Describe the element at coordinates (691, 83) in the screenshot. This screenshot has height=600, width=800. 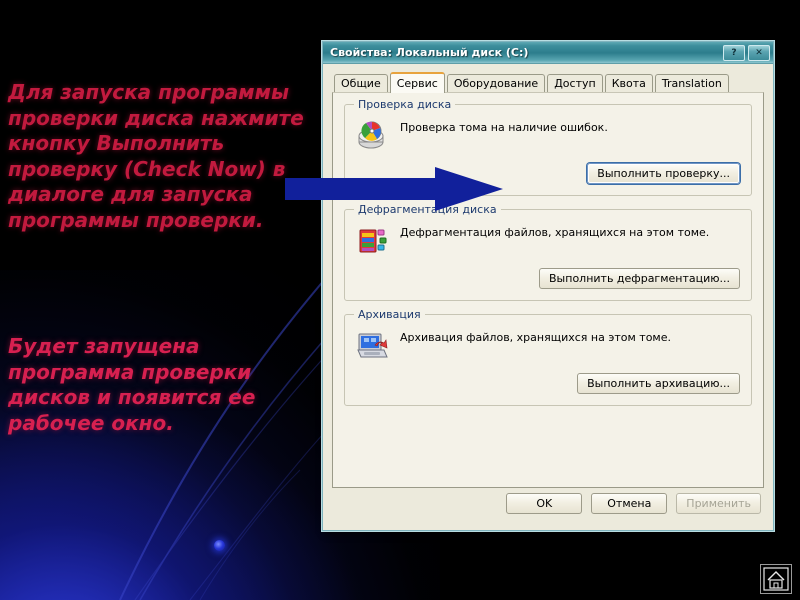
I see `tab-translation: Translation` at that location.